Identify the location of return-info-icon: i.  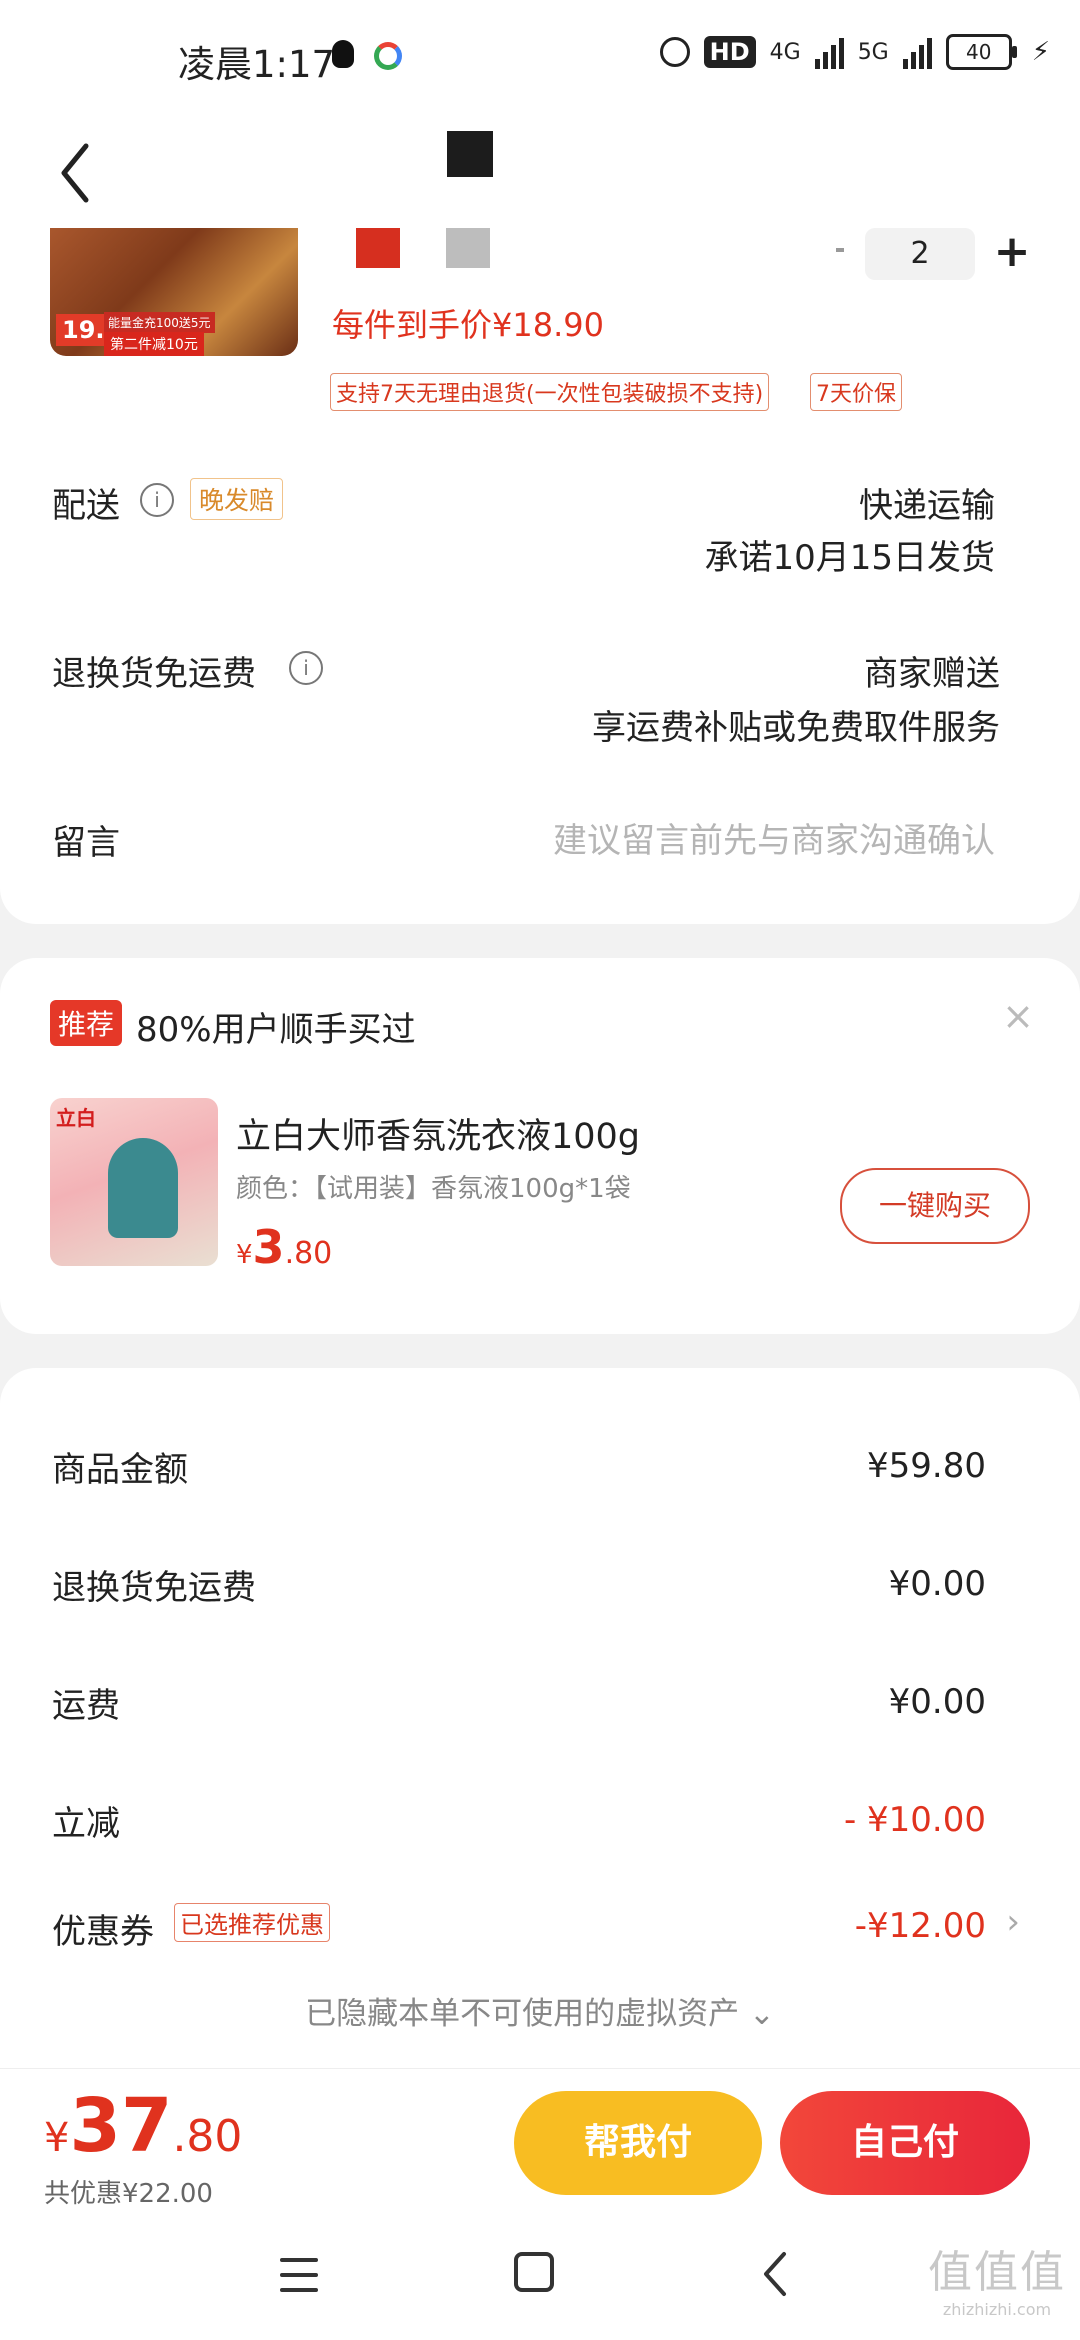
(306, 668).